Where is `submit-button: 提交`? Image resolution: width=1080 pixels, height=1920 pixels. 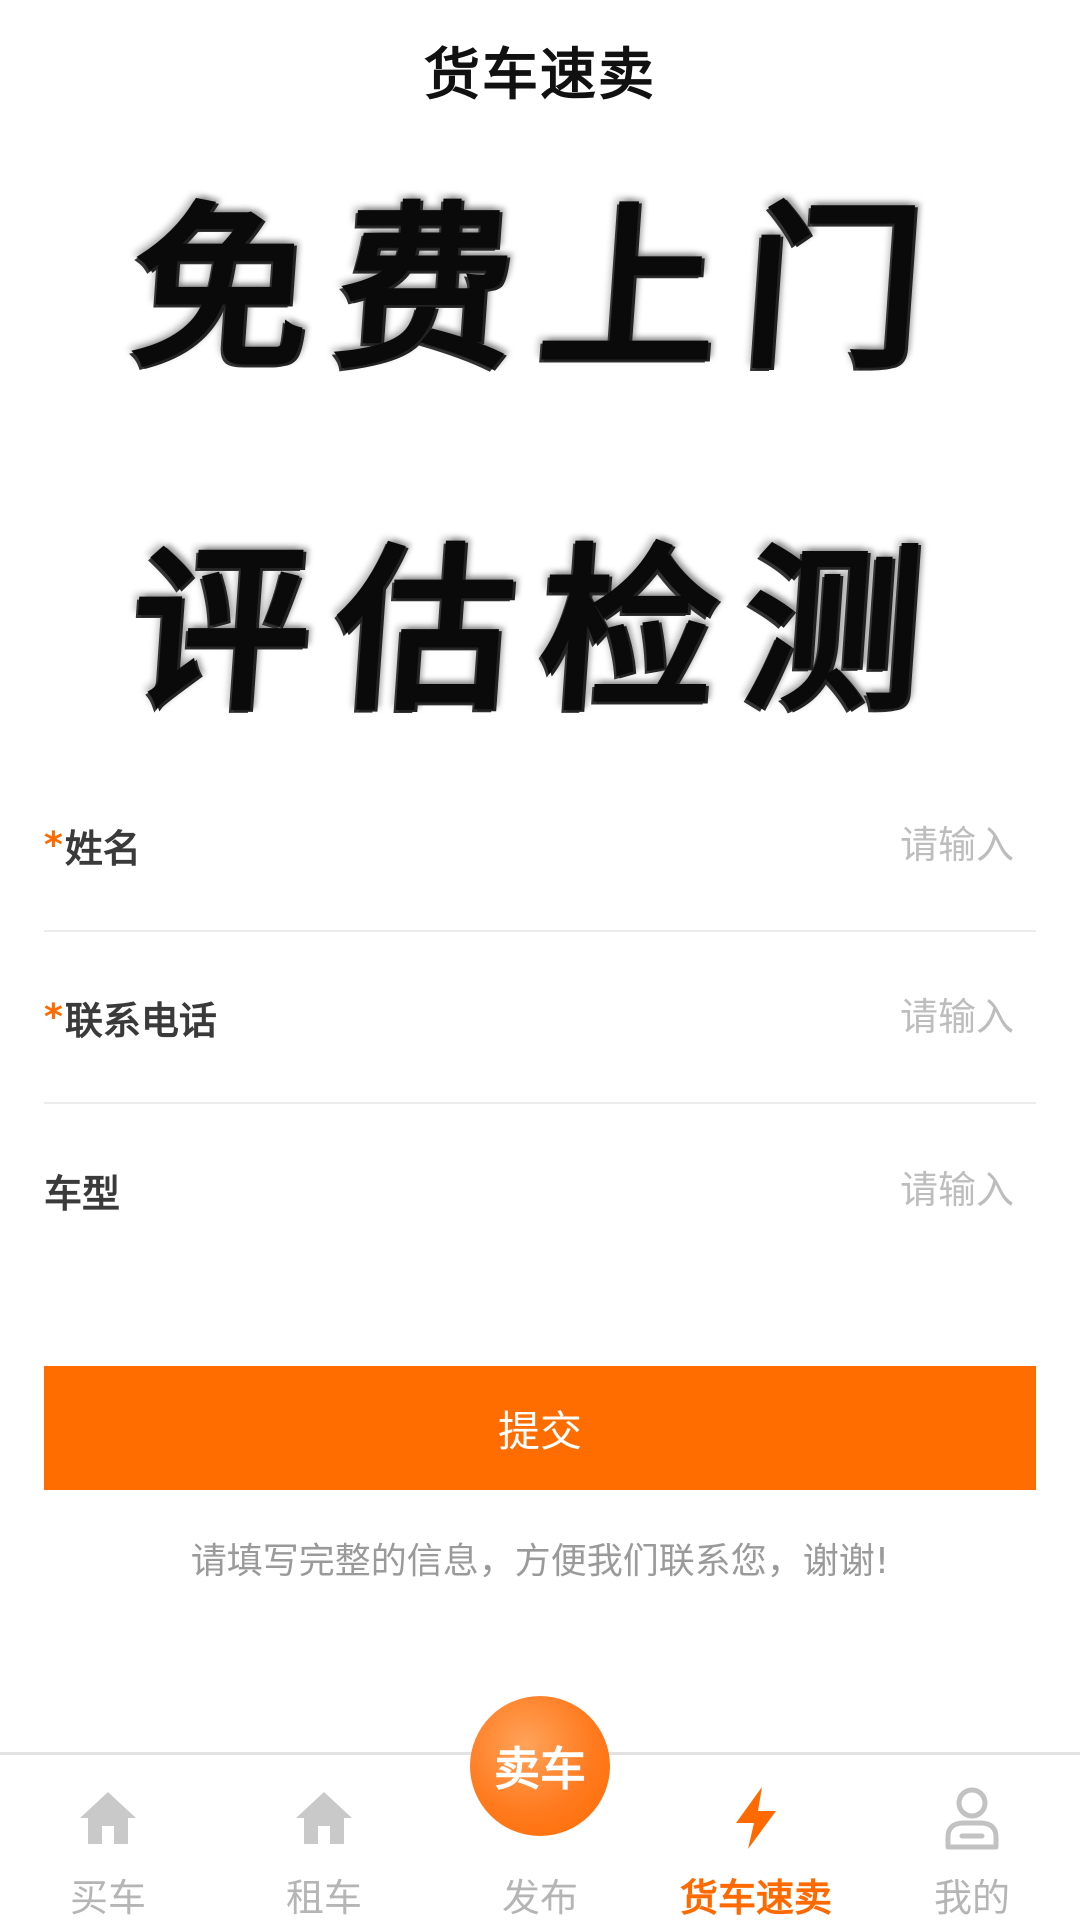
submit-button: 提交 is located at coordinates (540, 1428).